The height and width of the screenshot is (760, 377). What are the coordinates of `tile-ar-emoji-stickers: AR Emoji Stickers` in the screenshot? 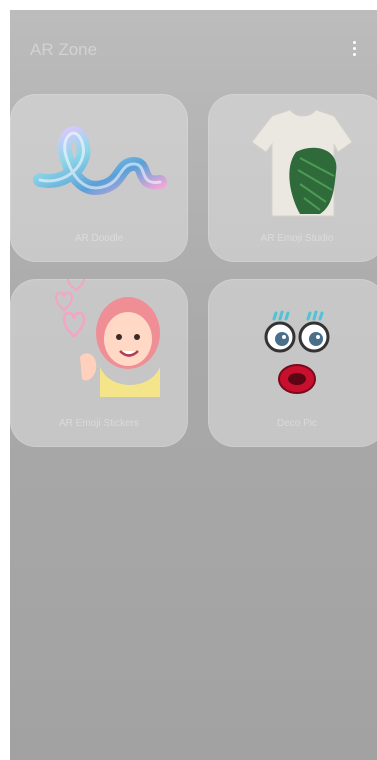 It's located at (99, 363).